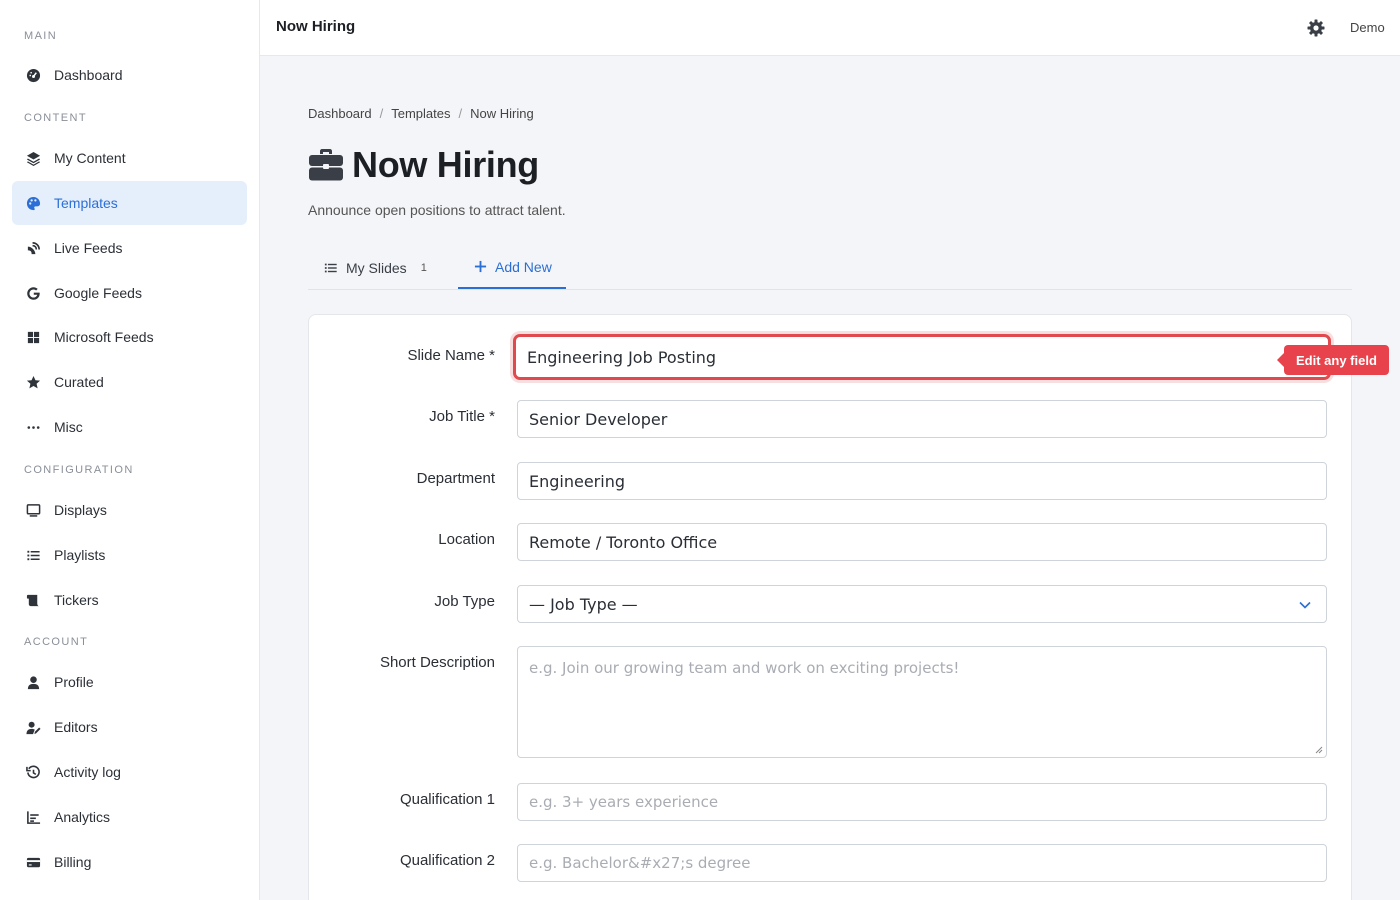 Image resolution: width=1400 pixels, height=900 pixels. Describe the element at coordinates (33, 382) in the screenshot. I see `star-icon` at that location.